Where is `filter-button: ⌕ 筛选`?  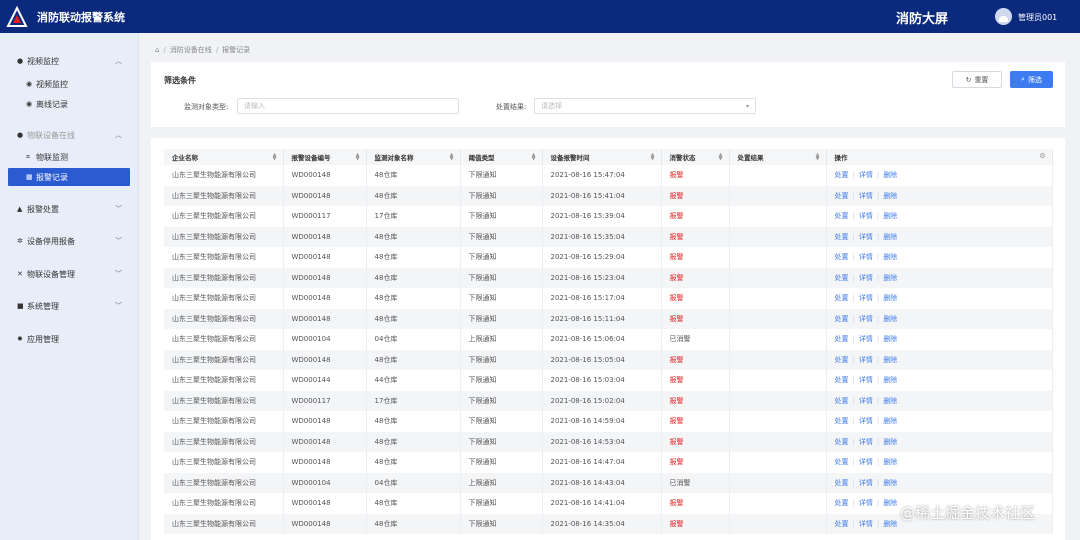 filter-button: ⌕ 筛选 is located at coordinates (1031, 79).